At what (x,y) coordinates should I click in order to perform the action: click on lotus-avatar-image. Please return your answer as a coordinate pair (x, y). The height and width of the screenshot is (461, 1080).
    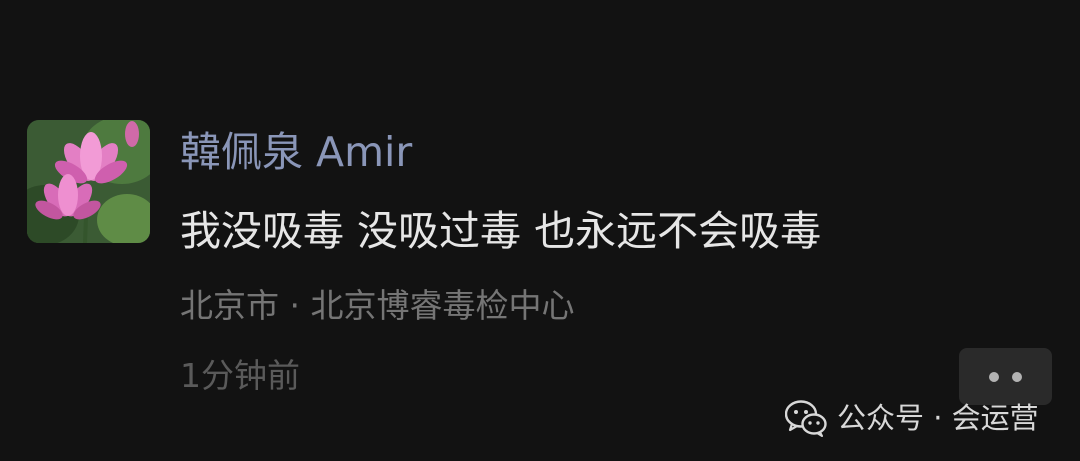
    Looking at the image, I should click on (88, 181).